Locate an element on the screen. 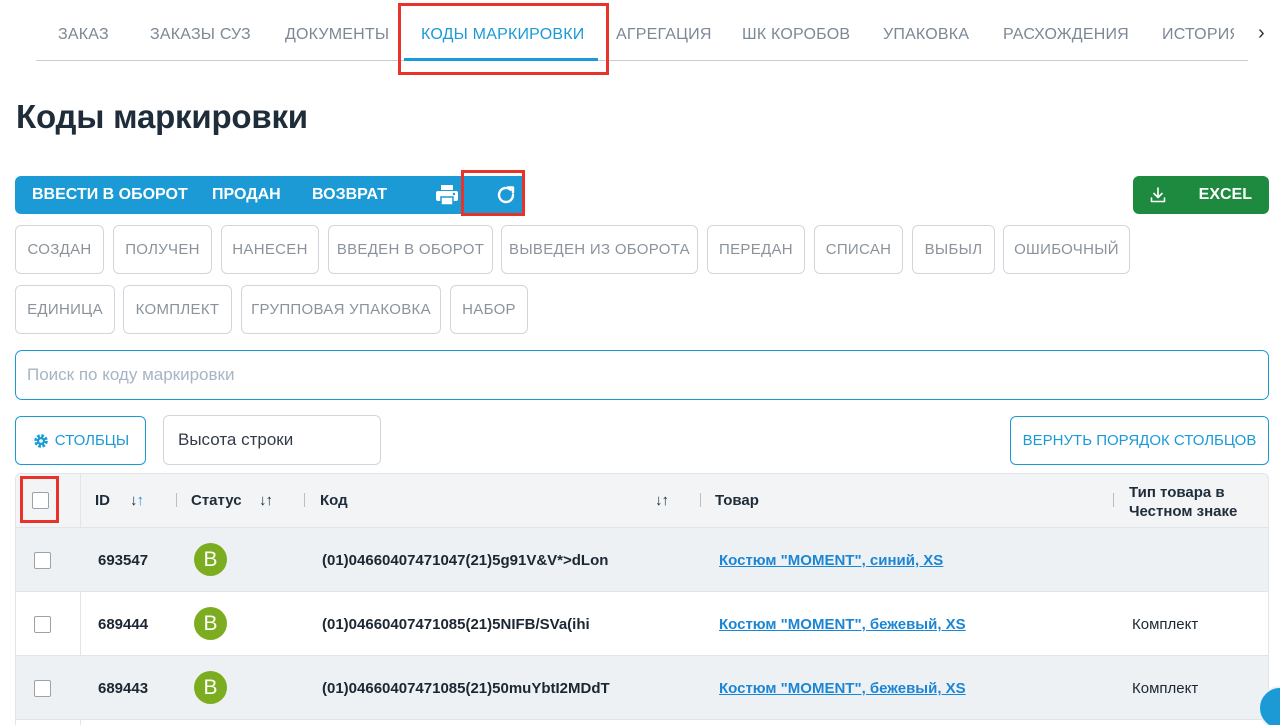 The width and height of the screenshot is (1280, 725). filter-status-retired: ВЫБЫЛ is located at coordinates (953, 249).